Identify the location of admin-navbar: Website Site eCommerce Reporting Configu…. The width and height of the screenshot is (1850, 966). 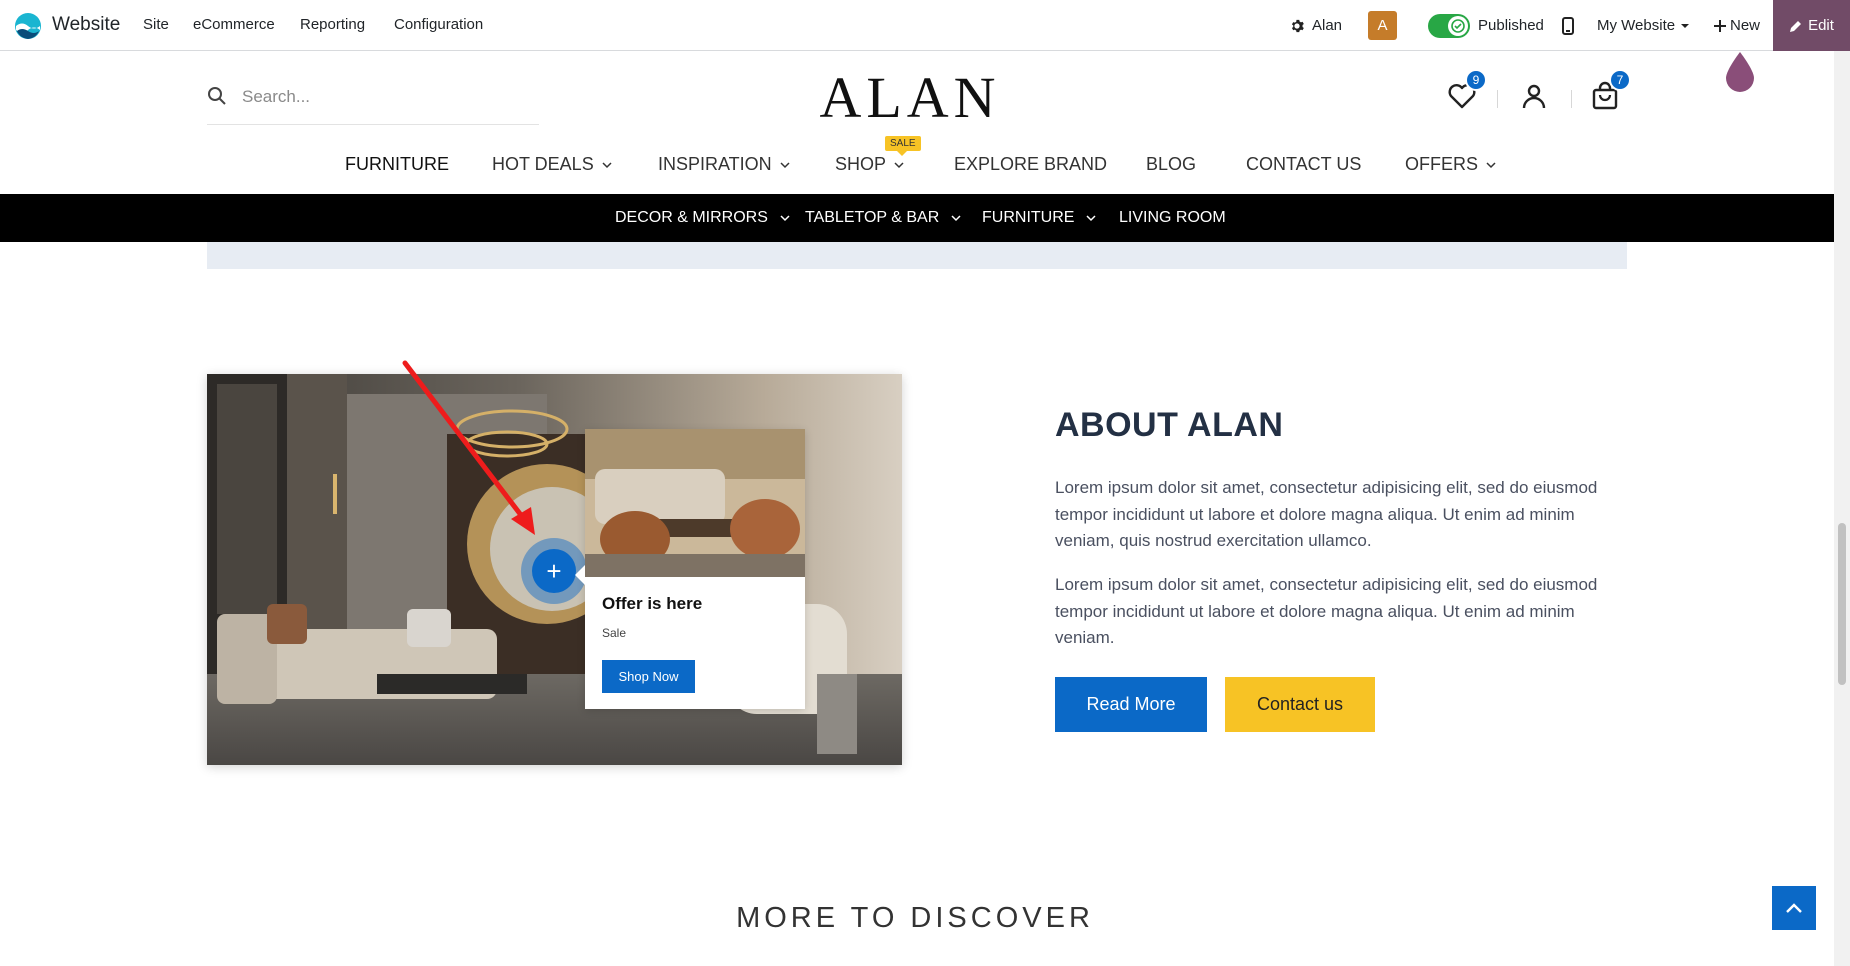
(925, 25).